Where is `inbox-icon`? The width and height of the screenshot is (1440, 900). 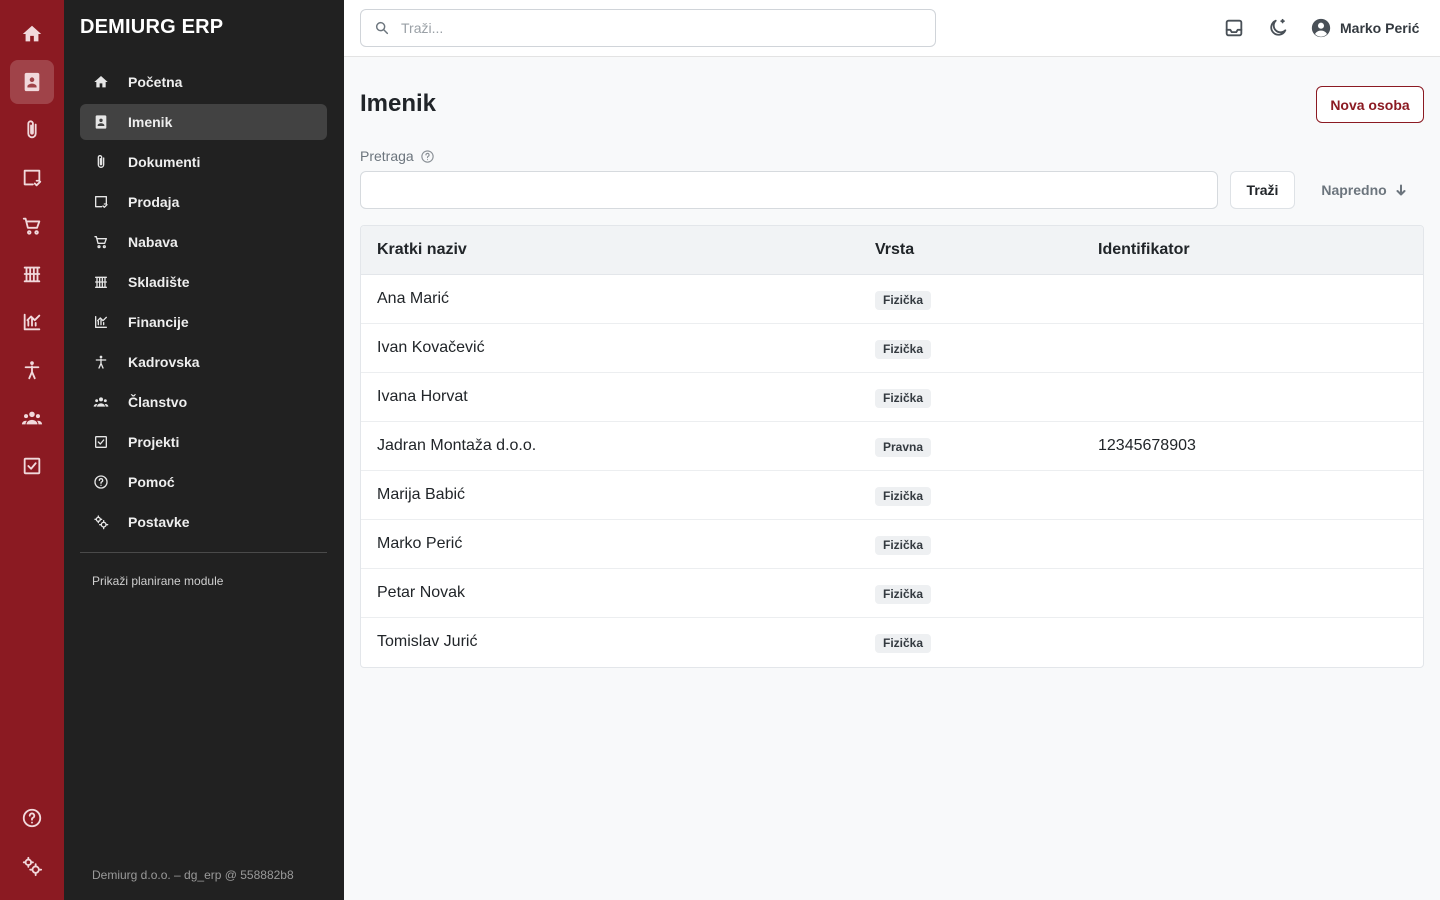
inbox-icon is located at coordinates (1234, 28).